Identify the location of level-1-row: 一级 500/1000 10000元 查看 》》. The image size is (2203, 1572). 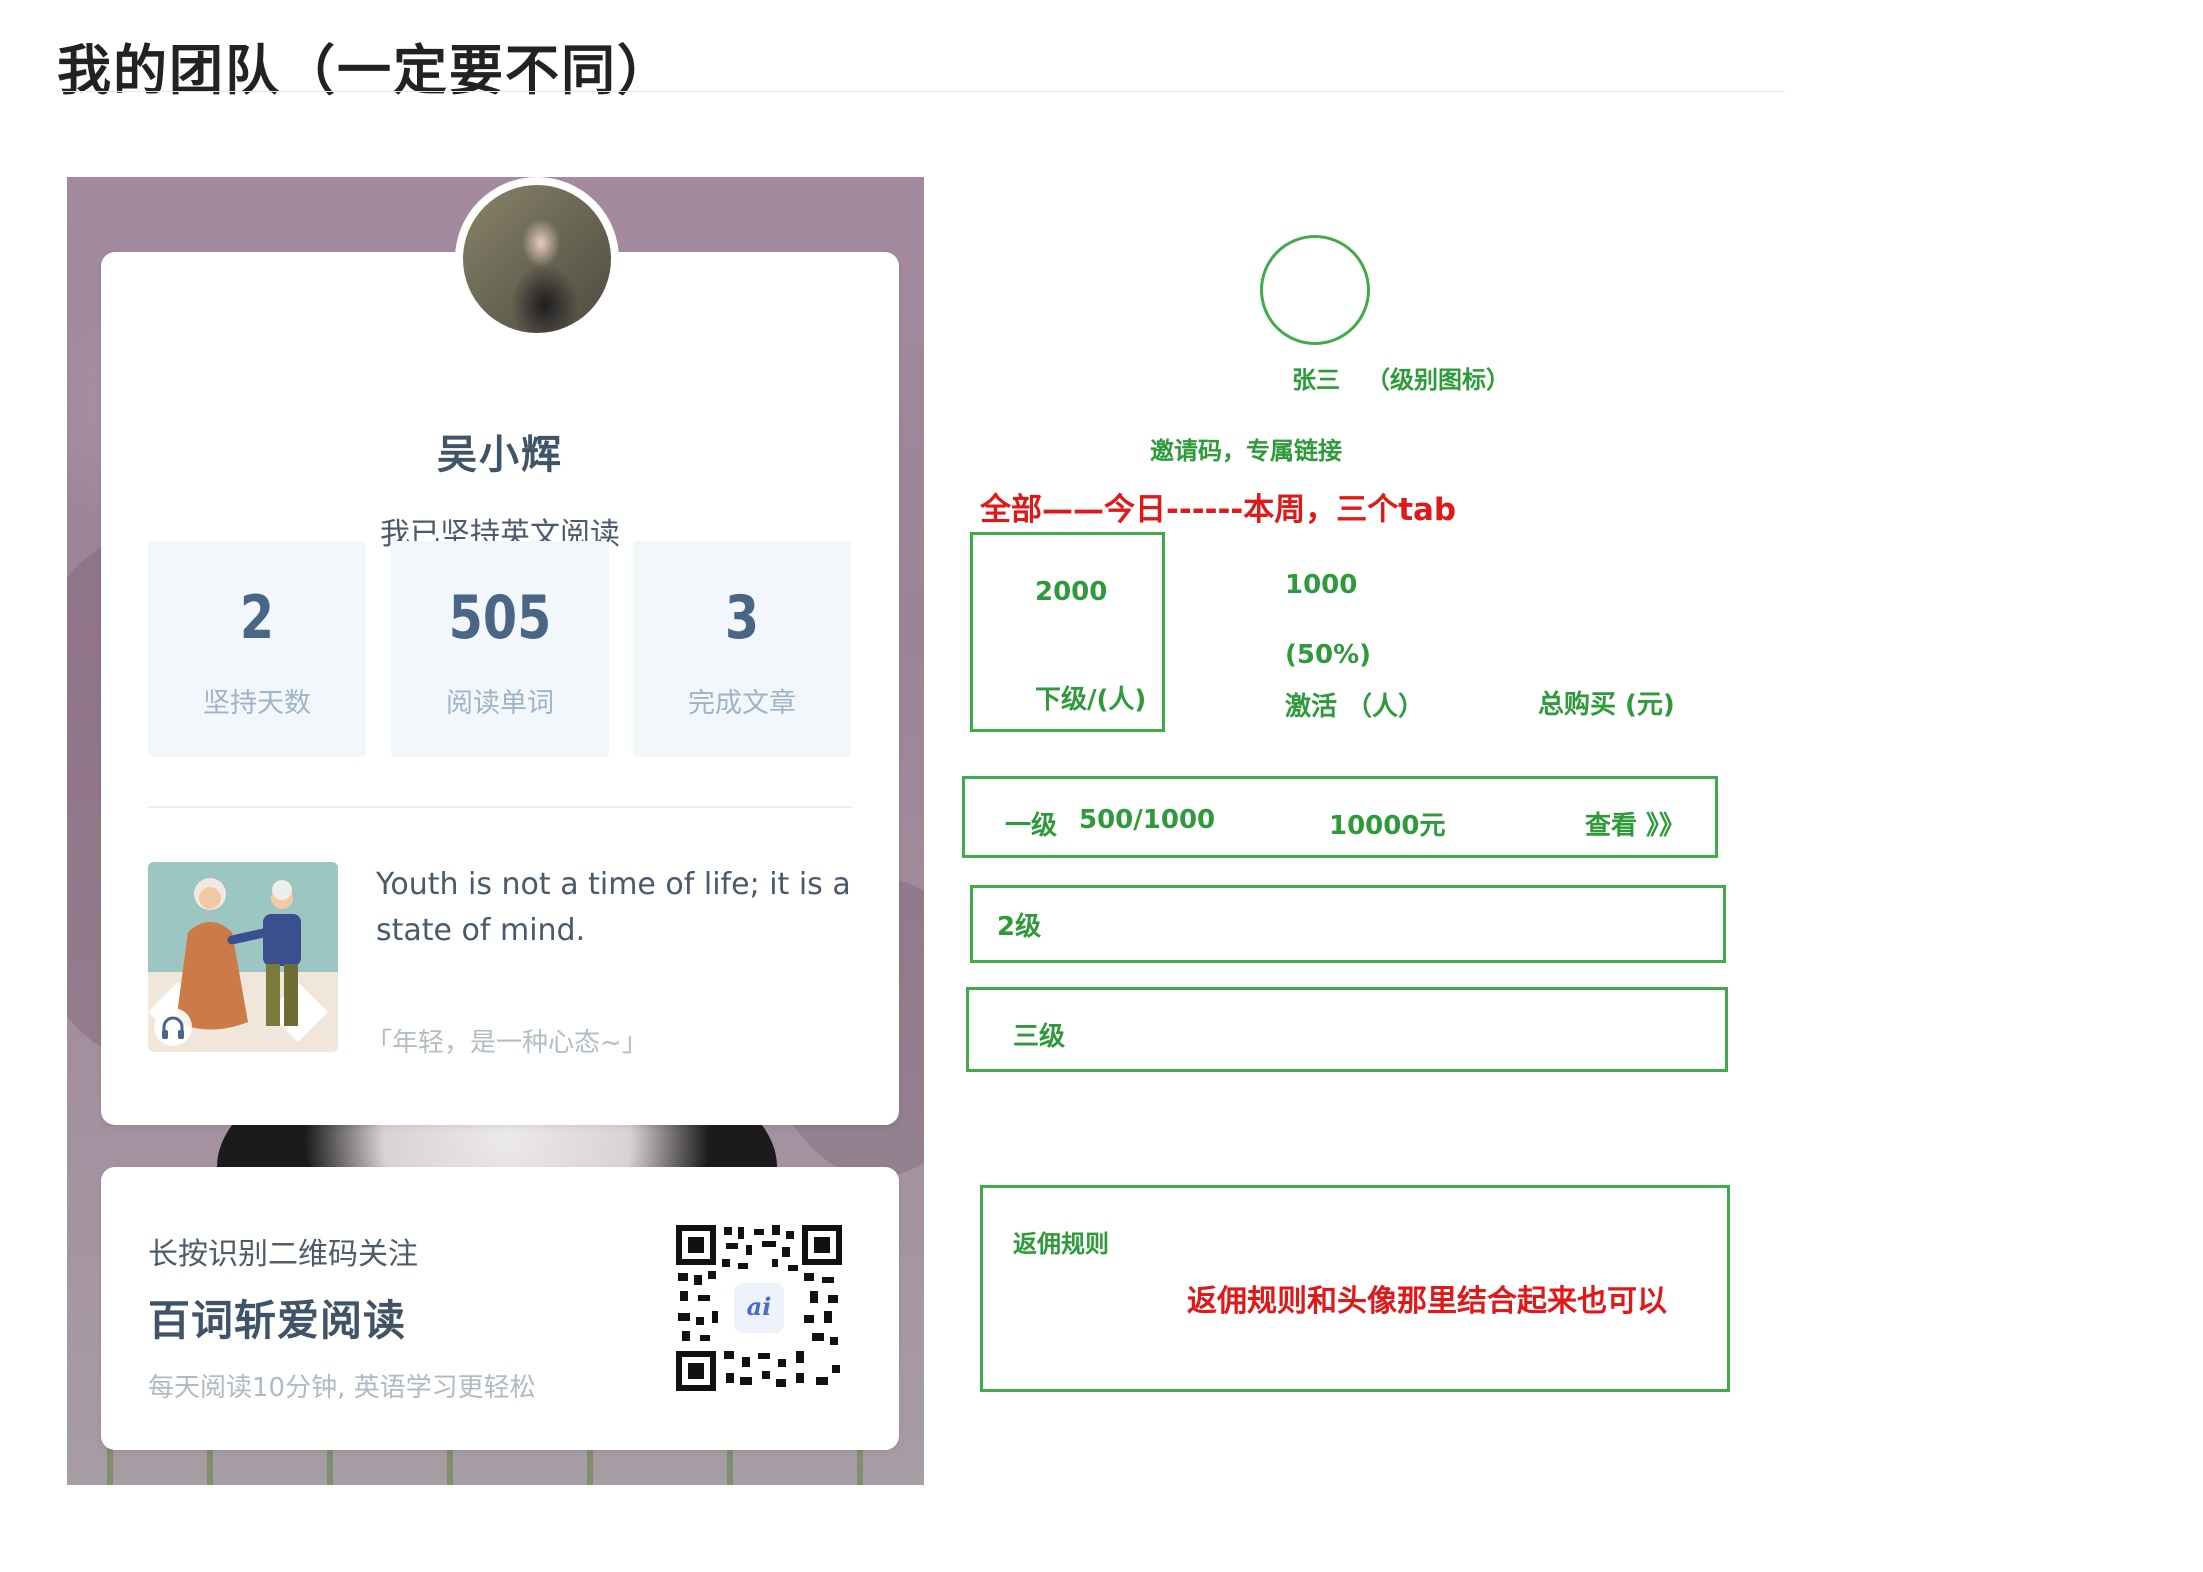
(1340, 817).